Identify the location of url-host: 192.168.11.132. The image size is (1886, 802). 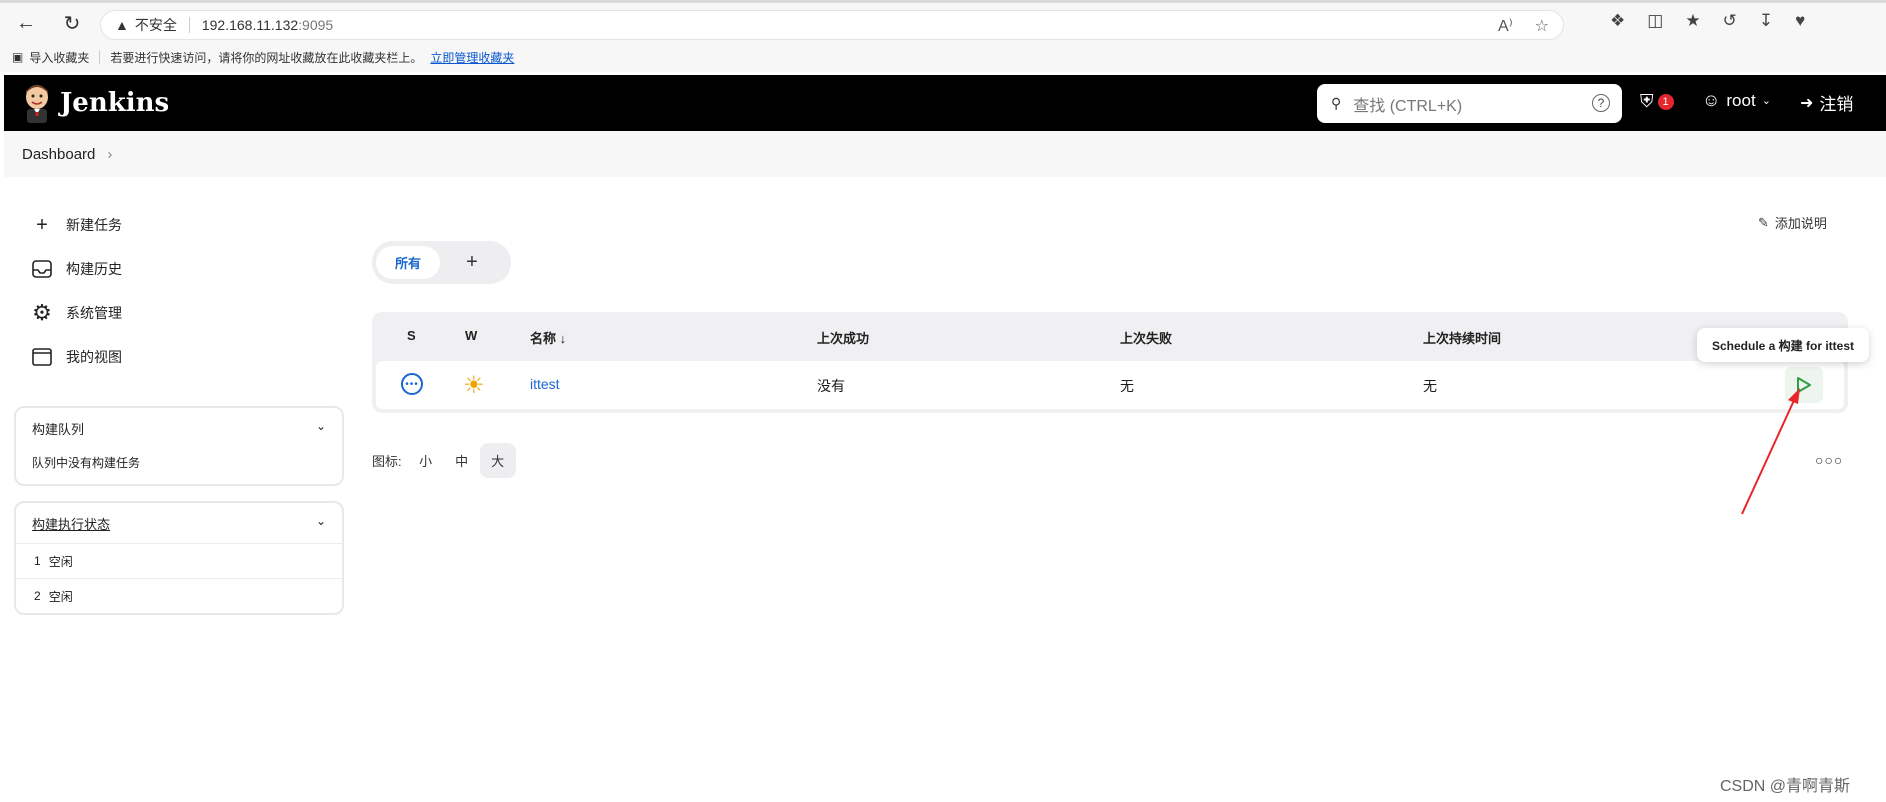
(250, 25).